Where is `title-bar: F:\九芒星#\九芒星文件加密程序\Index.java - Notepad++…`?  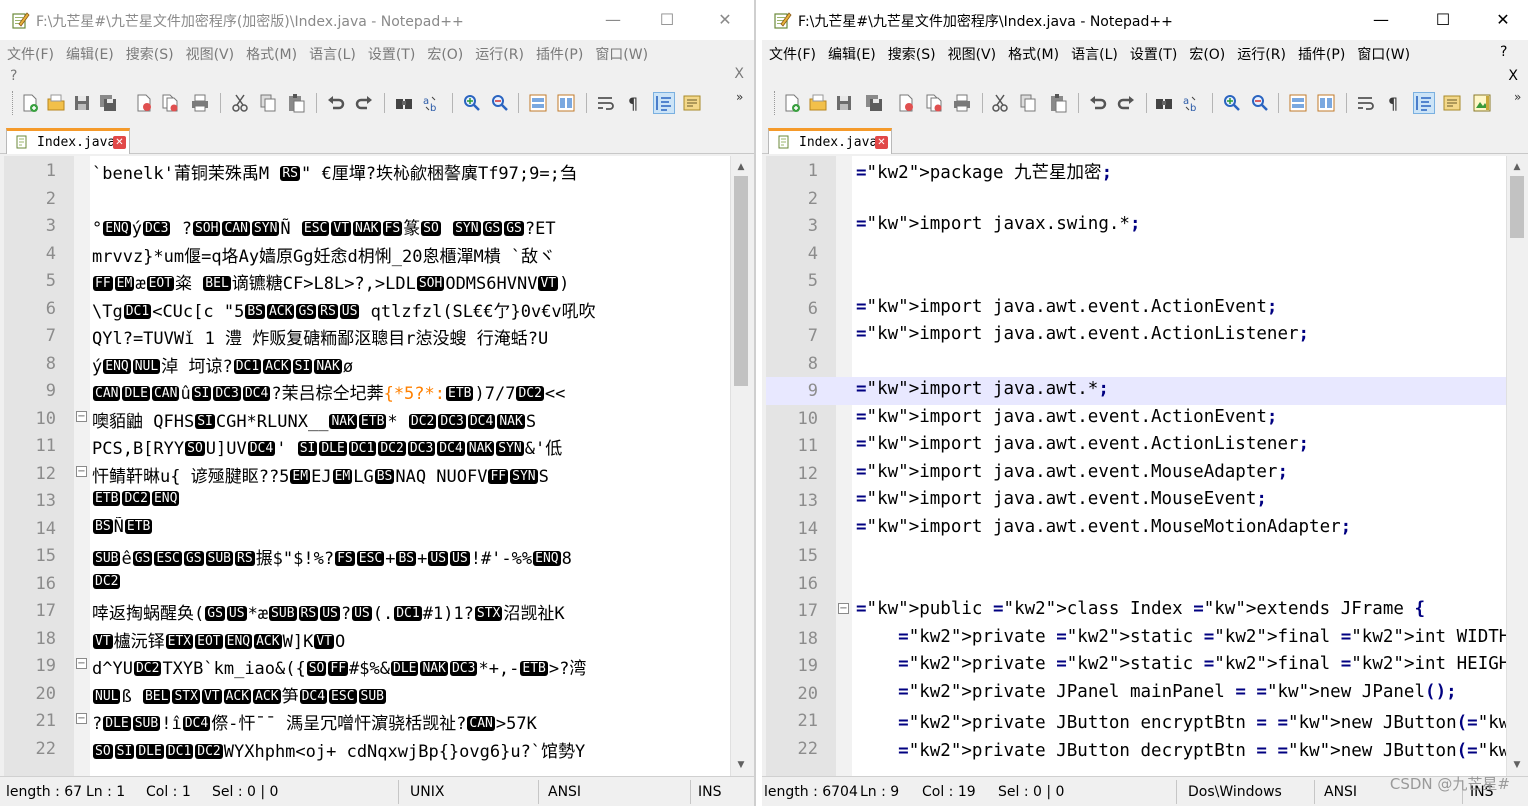
title-bar: F:\九芒星#\九芒星文件加密程序\Index.java - Notepad++… is located at coordinates (1145, 20).